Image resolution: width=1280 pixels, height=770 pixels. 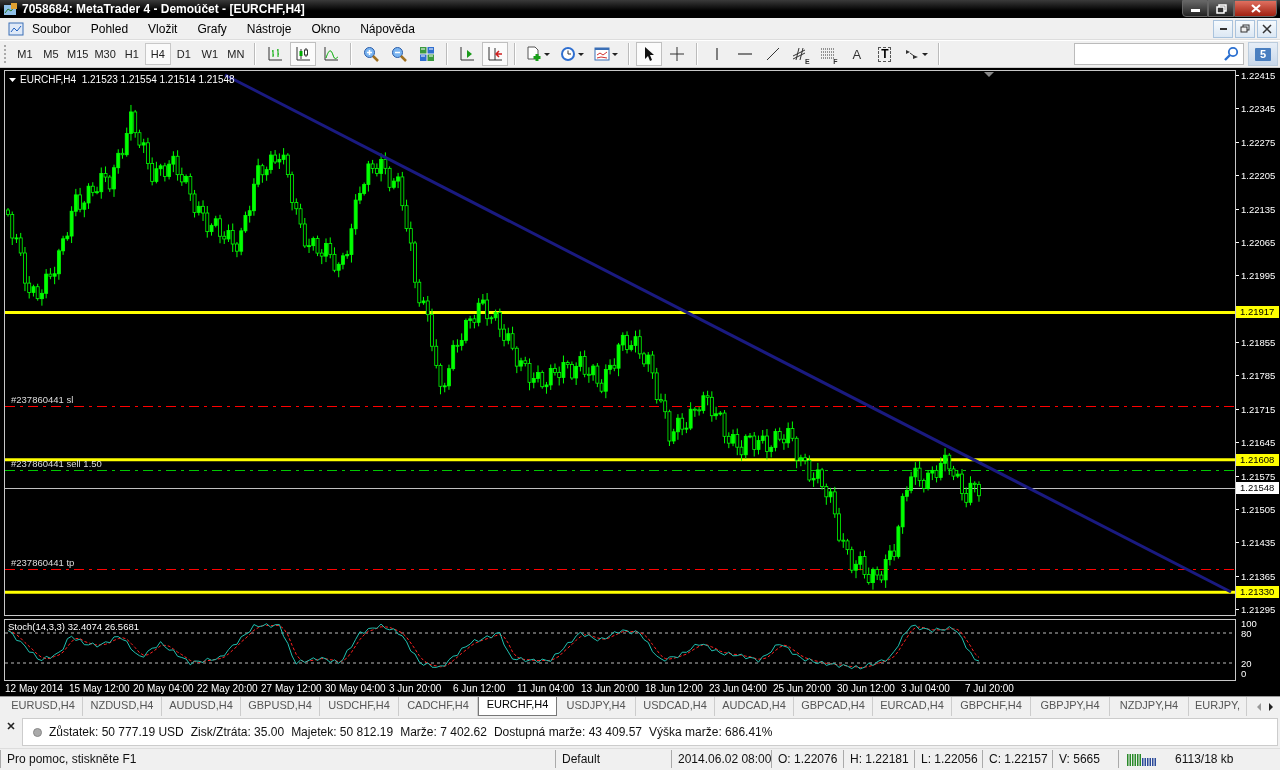 What do you see at coordinates (828, 54) in the screenshot?
I see `dotted-lines-icon` at bounding box center [828, 54].